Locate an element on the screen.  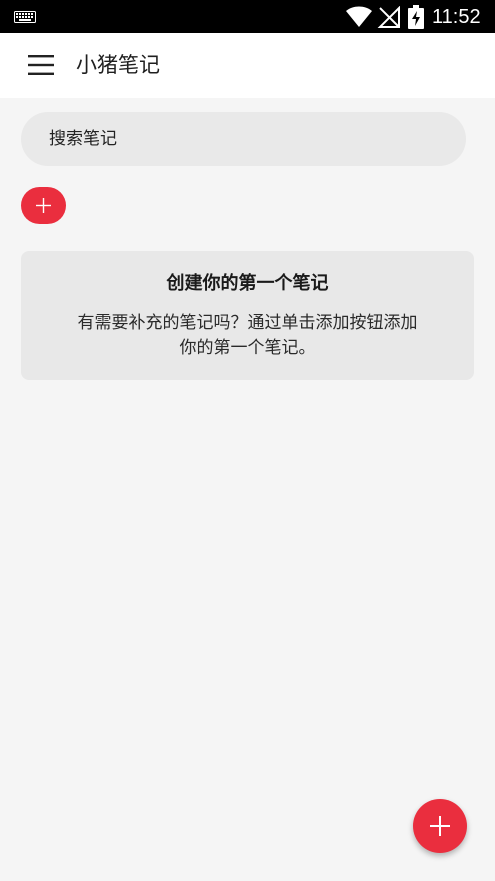
search-placeholder: 搜索笔记 is located at coordinates (83, 139).